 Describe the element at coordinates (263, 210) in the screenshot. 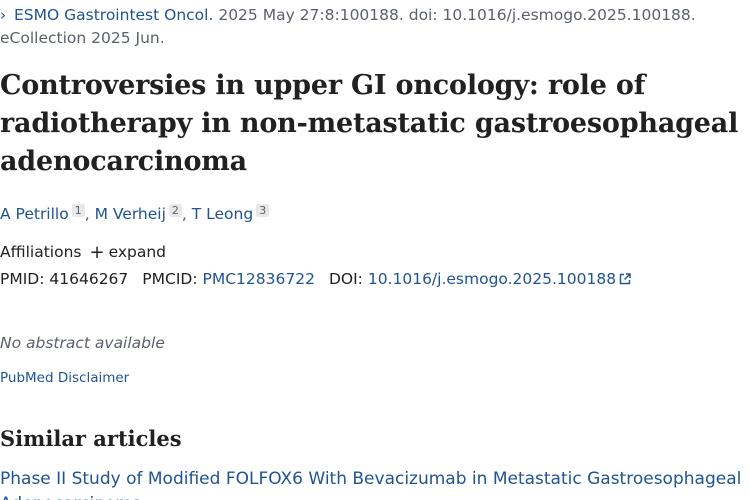

I see `affiliation-ref: 3` at that location.